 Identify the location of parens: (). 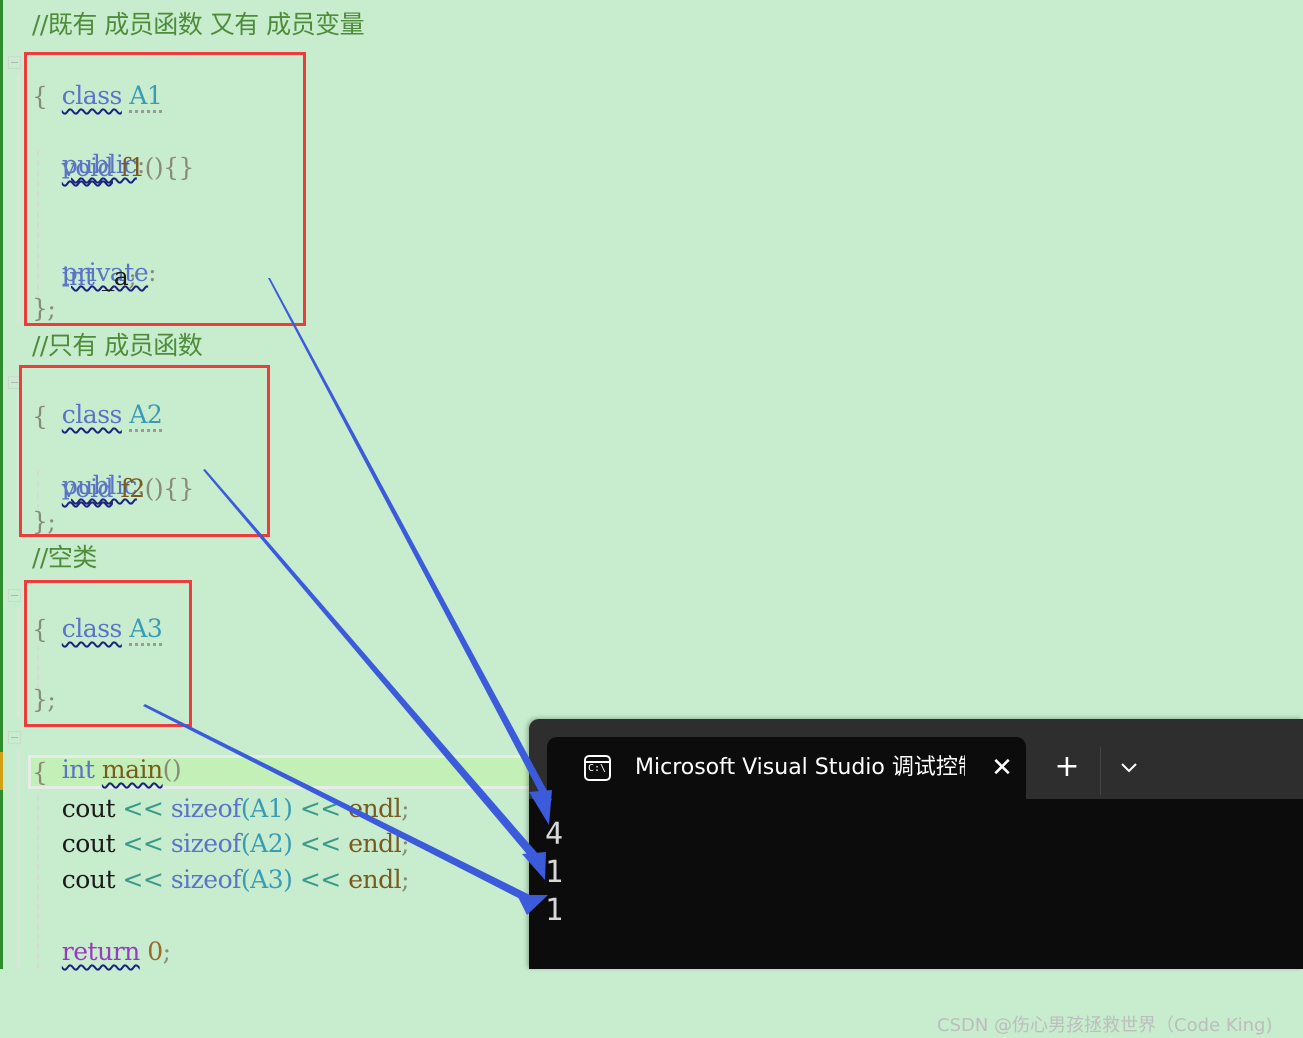
(172, 769).